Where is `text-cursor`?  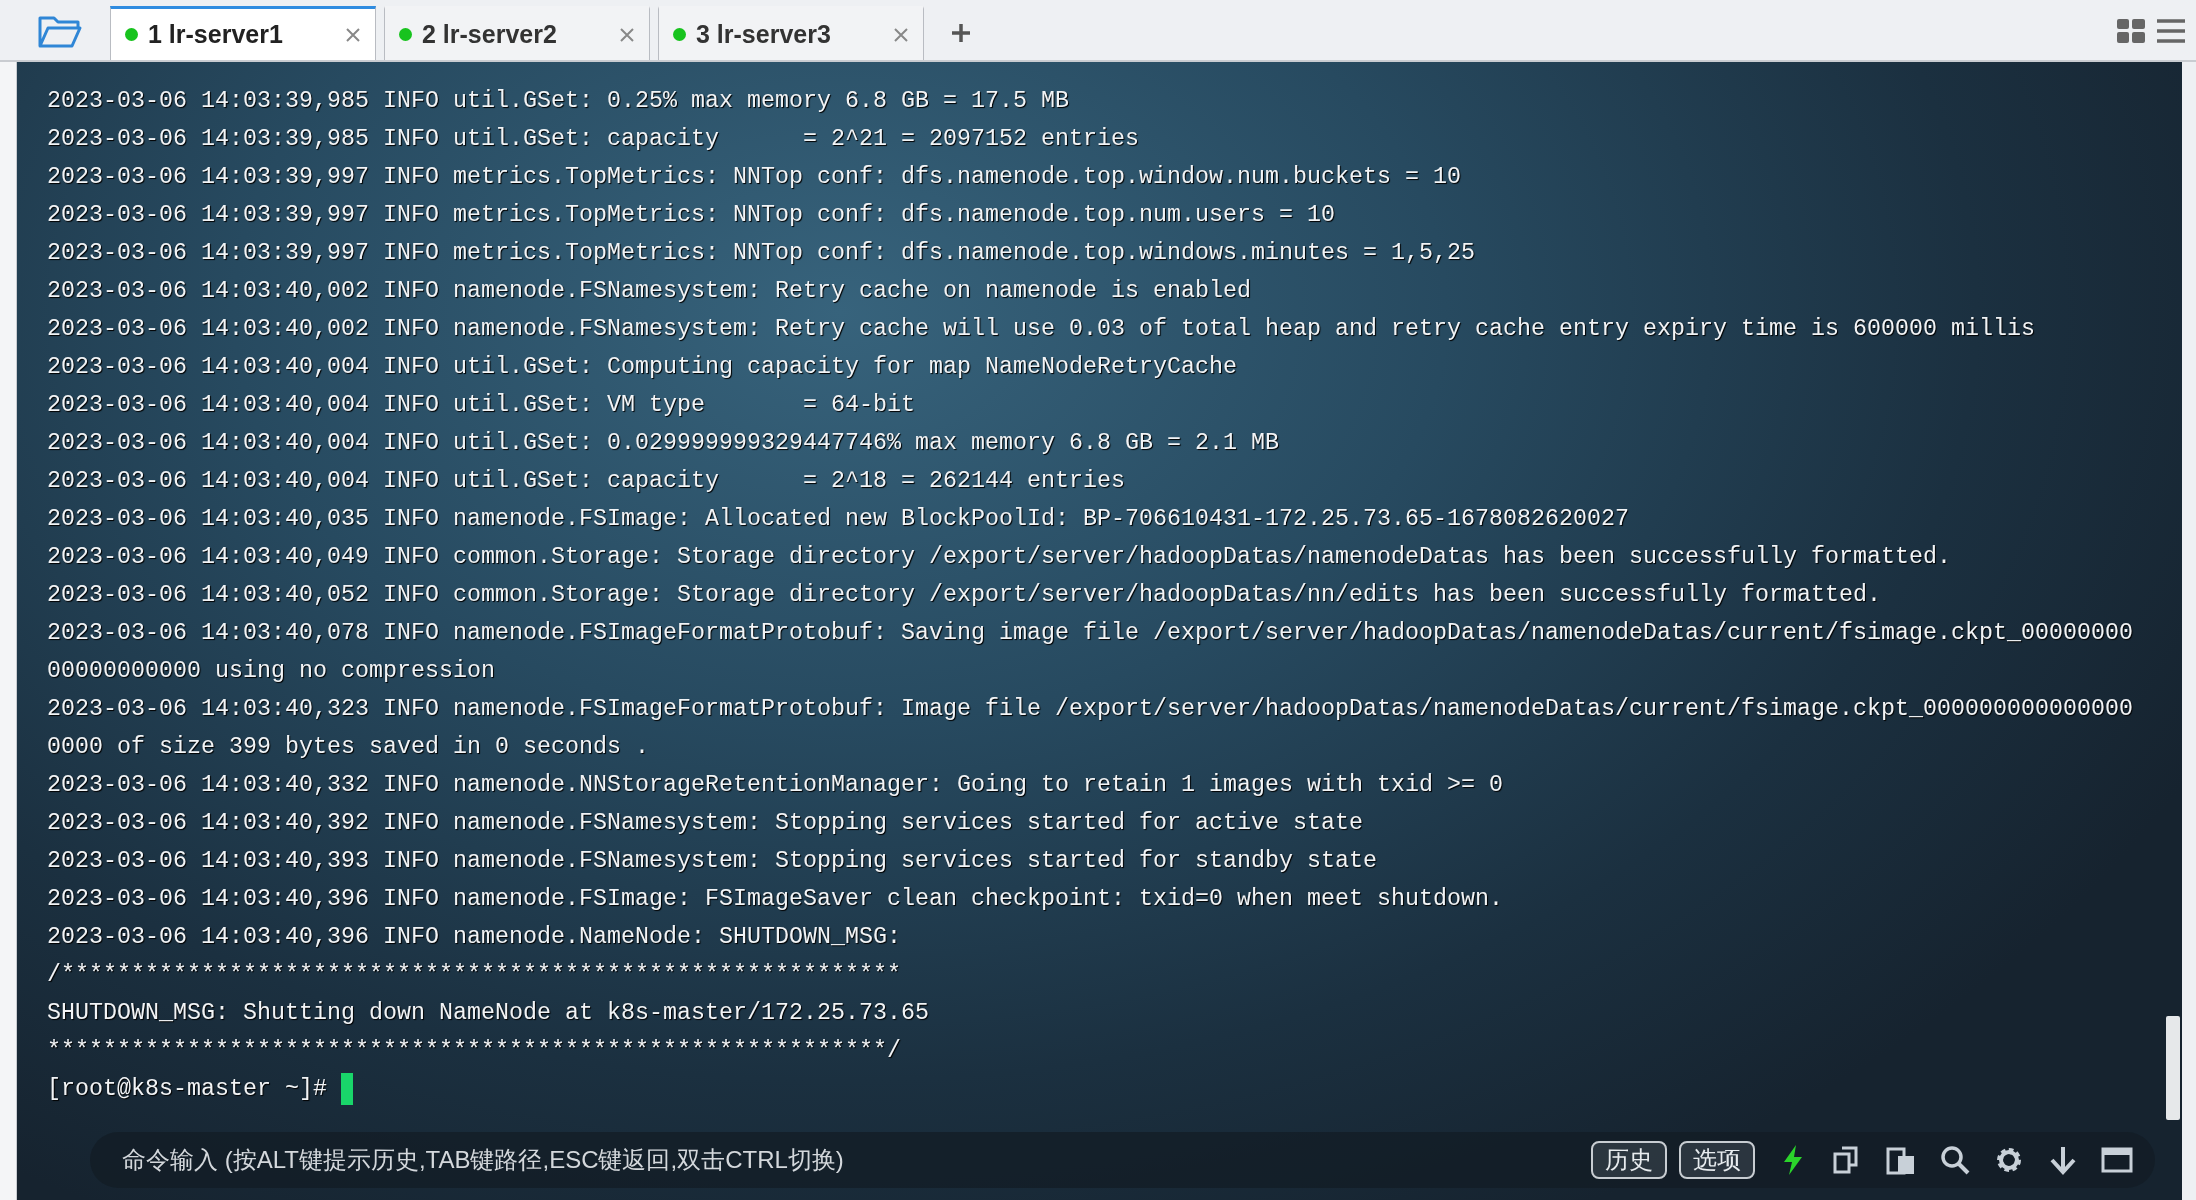 text-cursor is located at coordinates (347, 1089).